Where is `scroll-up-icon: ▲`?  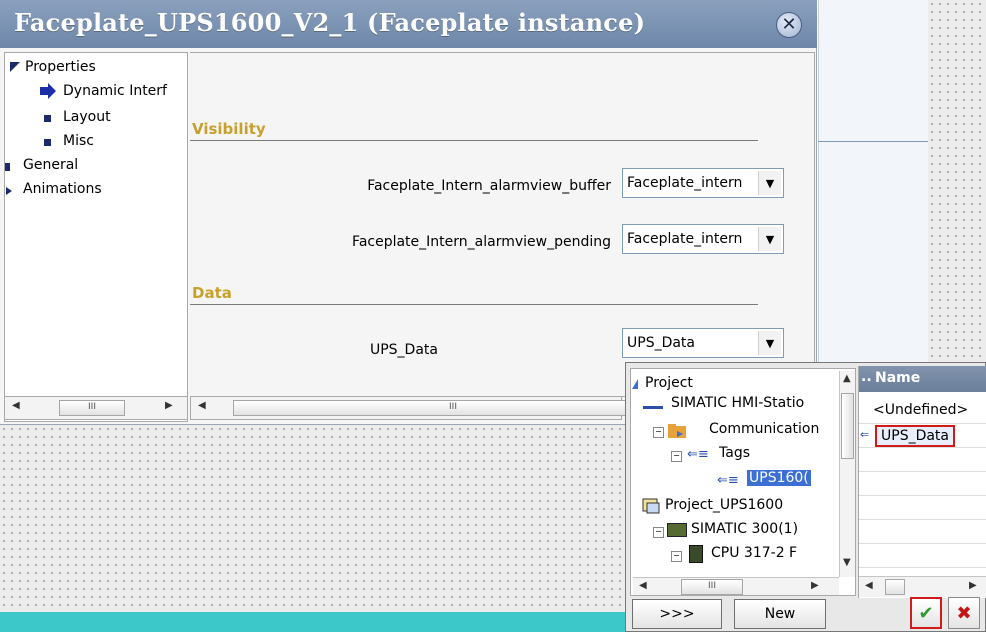
scroll-up-icon: ▲ is located at coordinates (847, 378).